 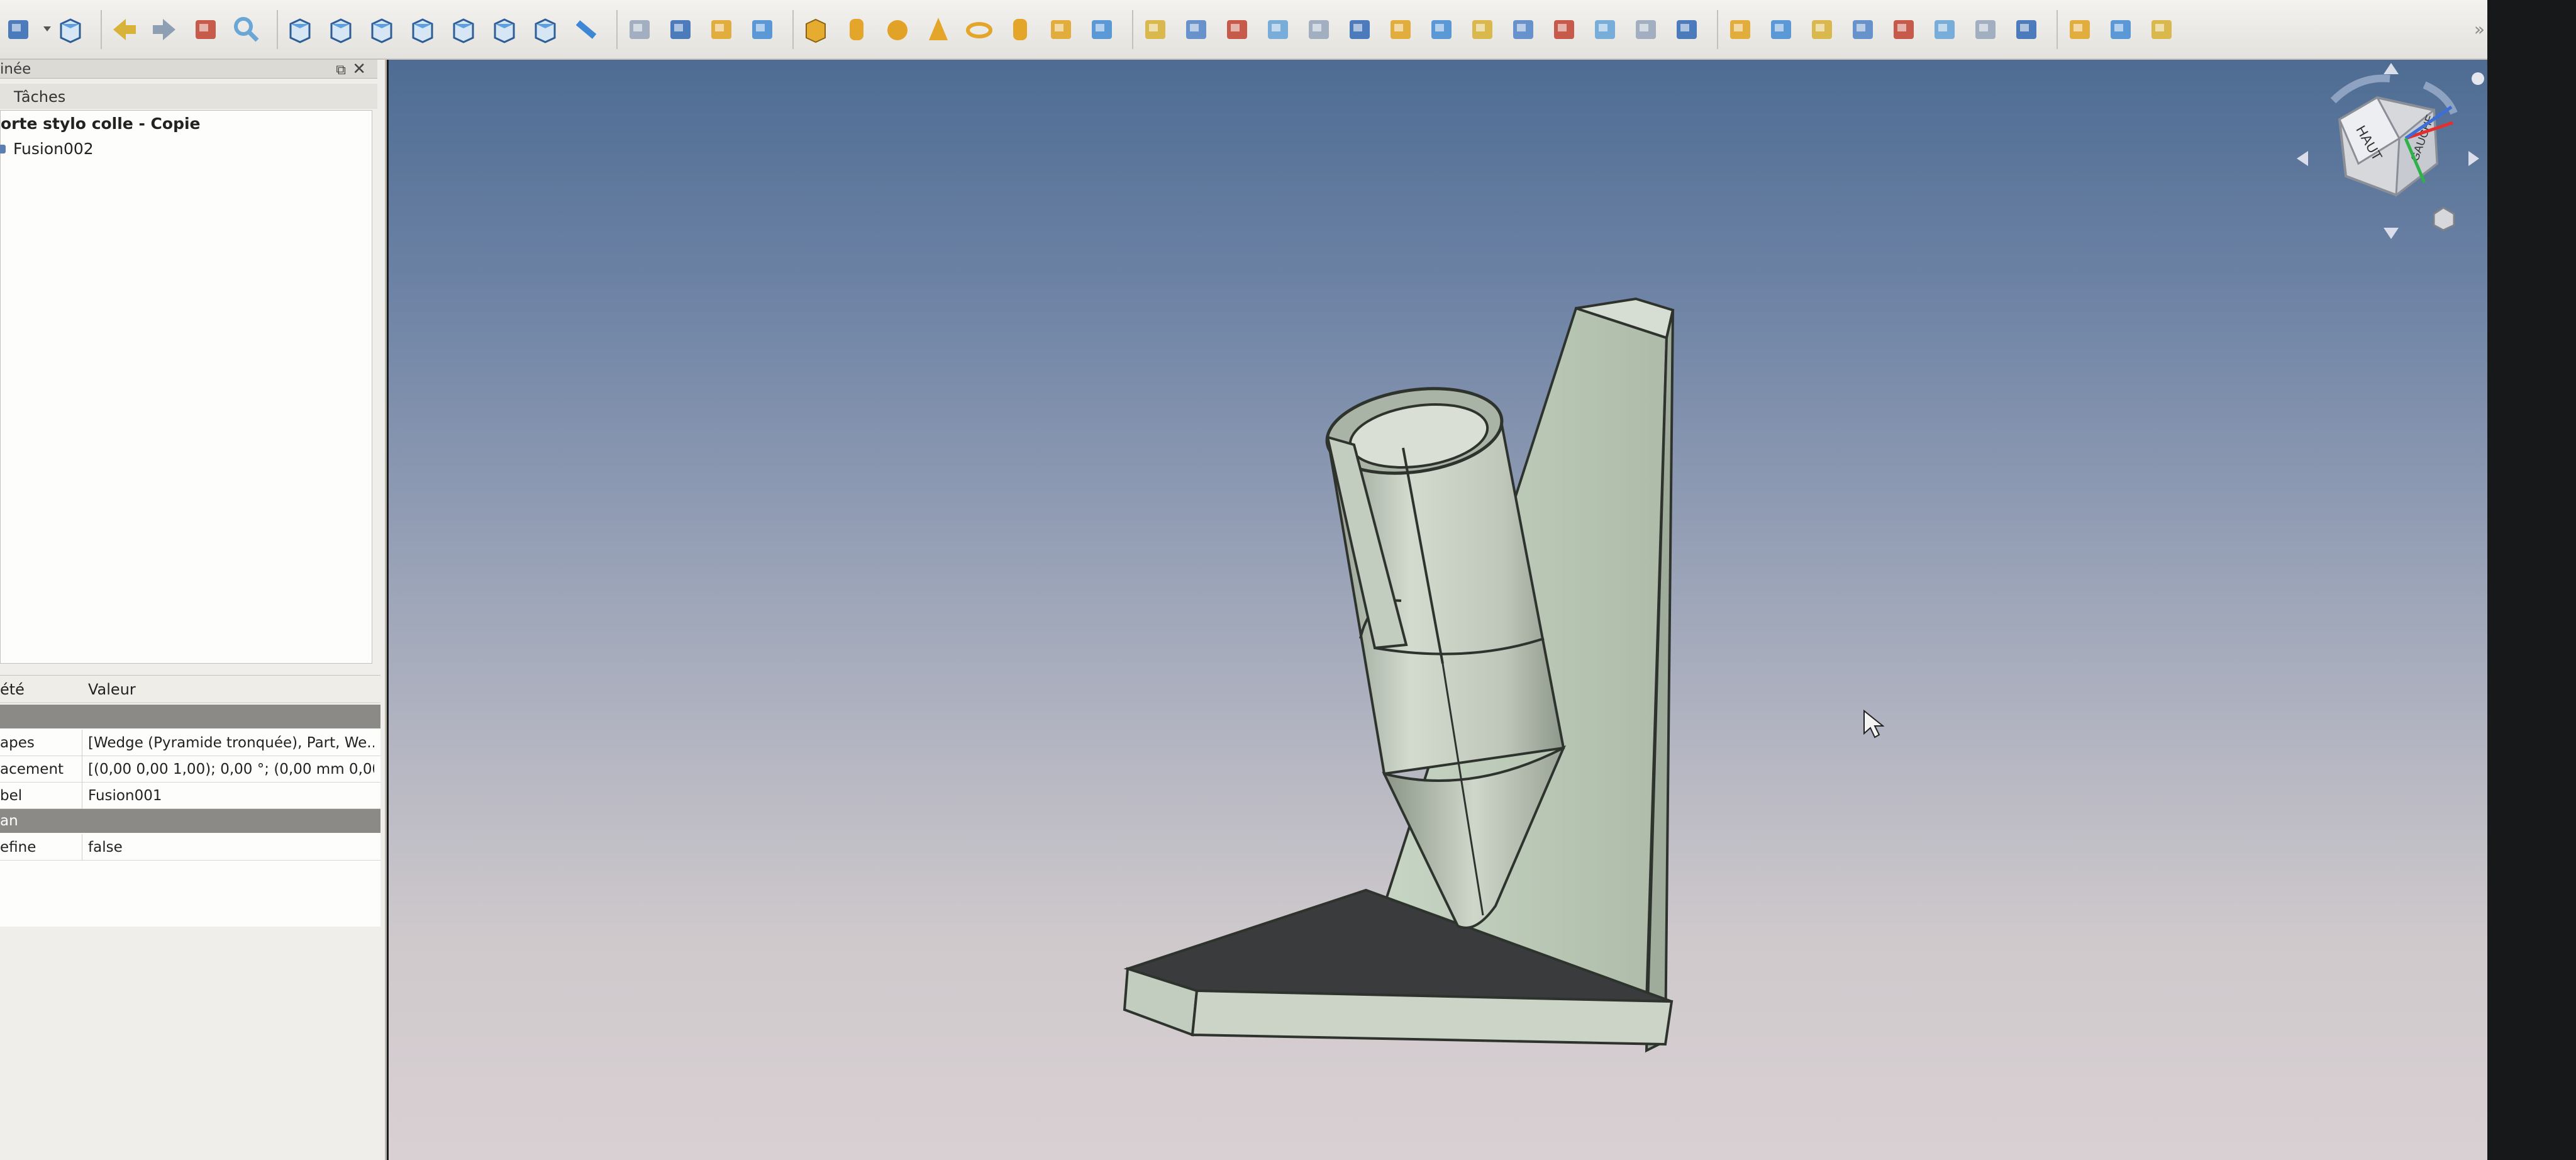 What do you see at coordinates (1196, 29) in the screenshot?
I see `revolve-icon` at bounding box center [1196, 29].